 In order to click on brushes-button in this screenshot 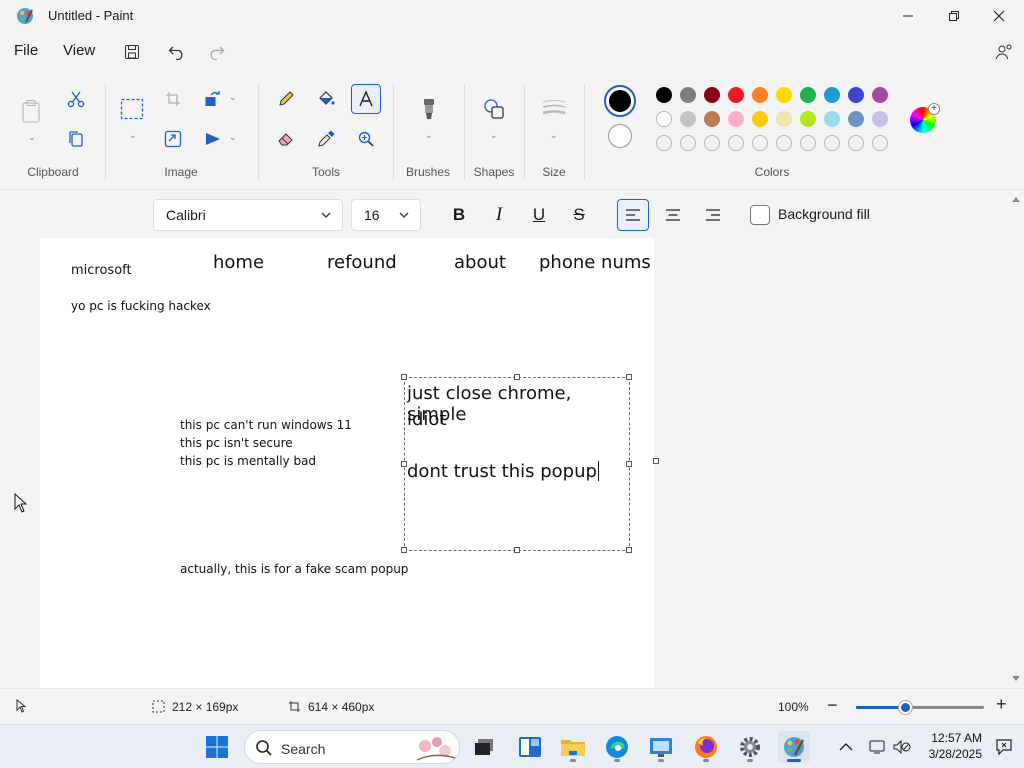, I will do `click(429, 109)`.